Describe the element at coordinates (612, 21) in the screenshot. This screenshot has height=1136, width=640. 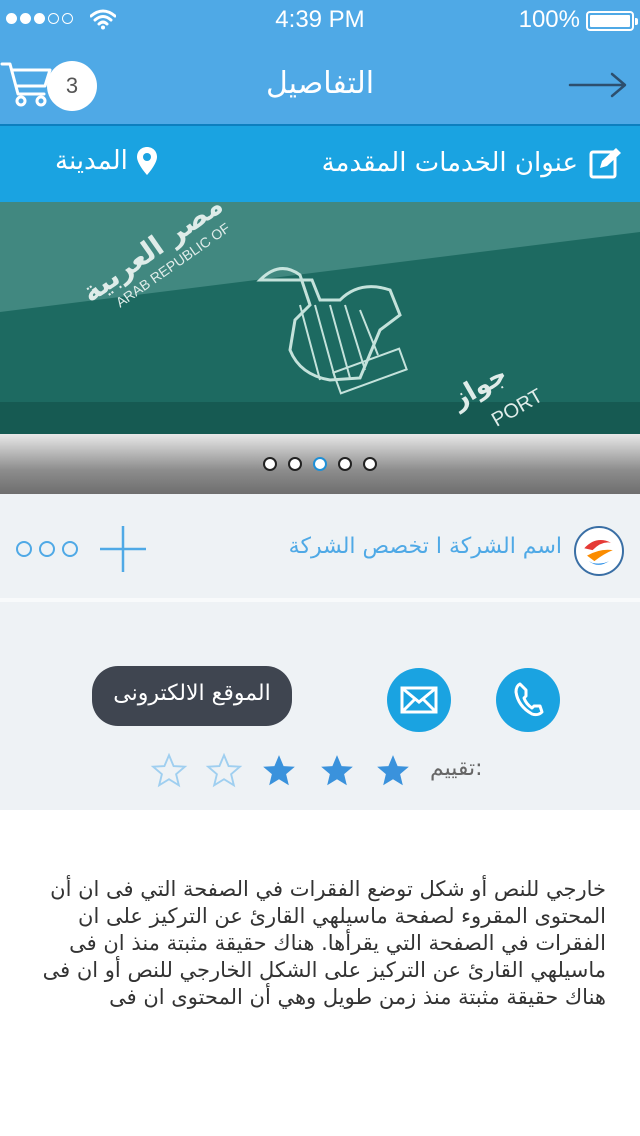
I see `battery-icon` at that location.